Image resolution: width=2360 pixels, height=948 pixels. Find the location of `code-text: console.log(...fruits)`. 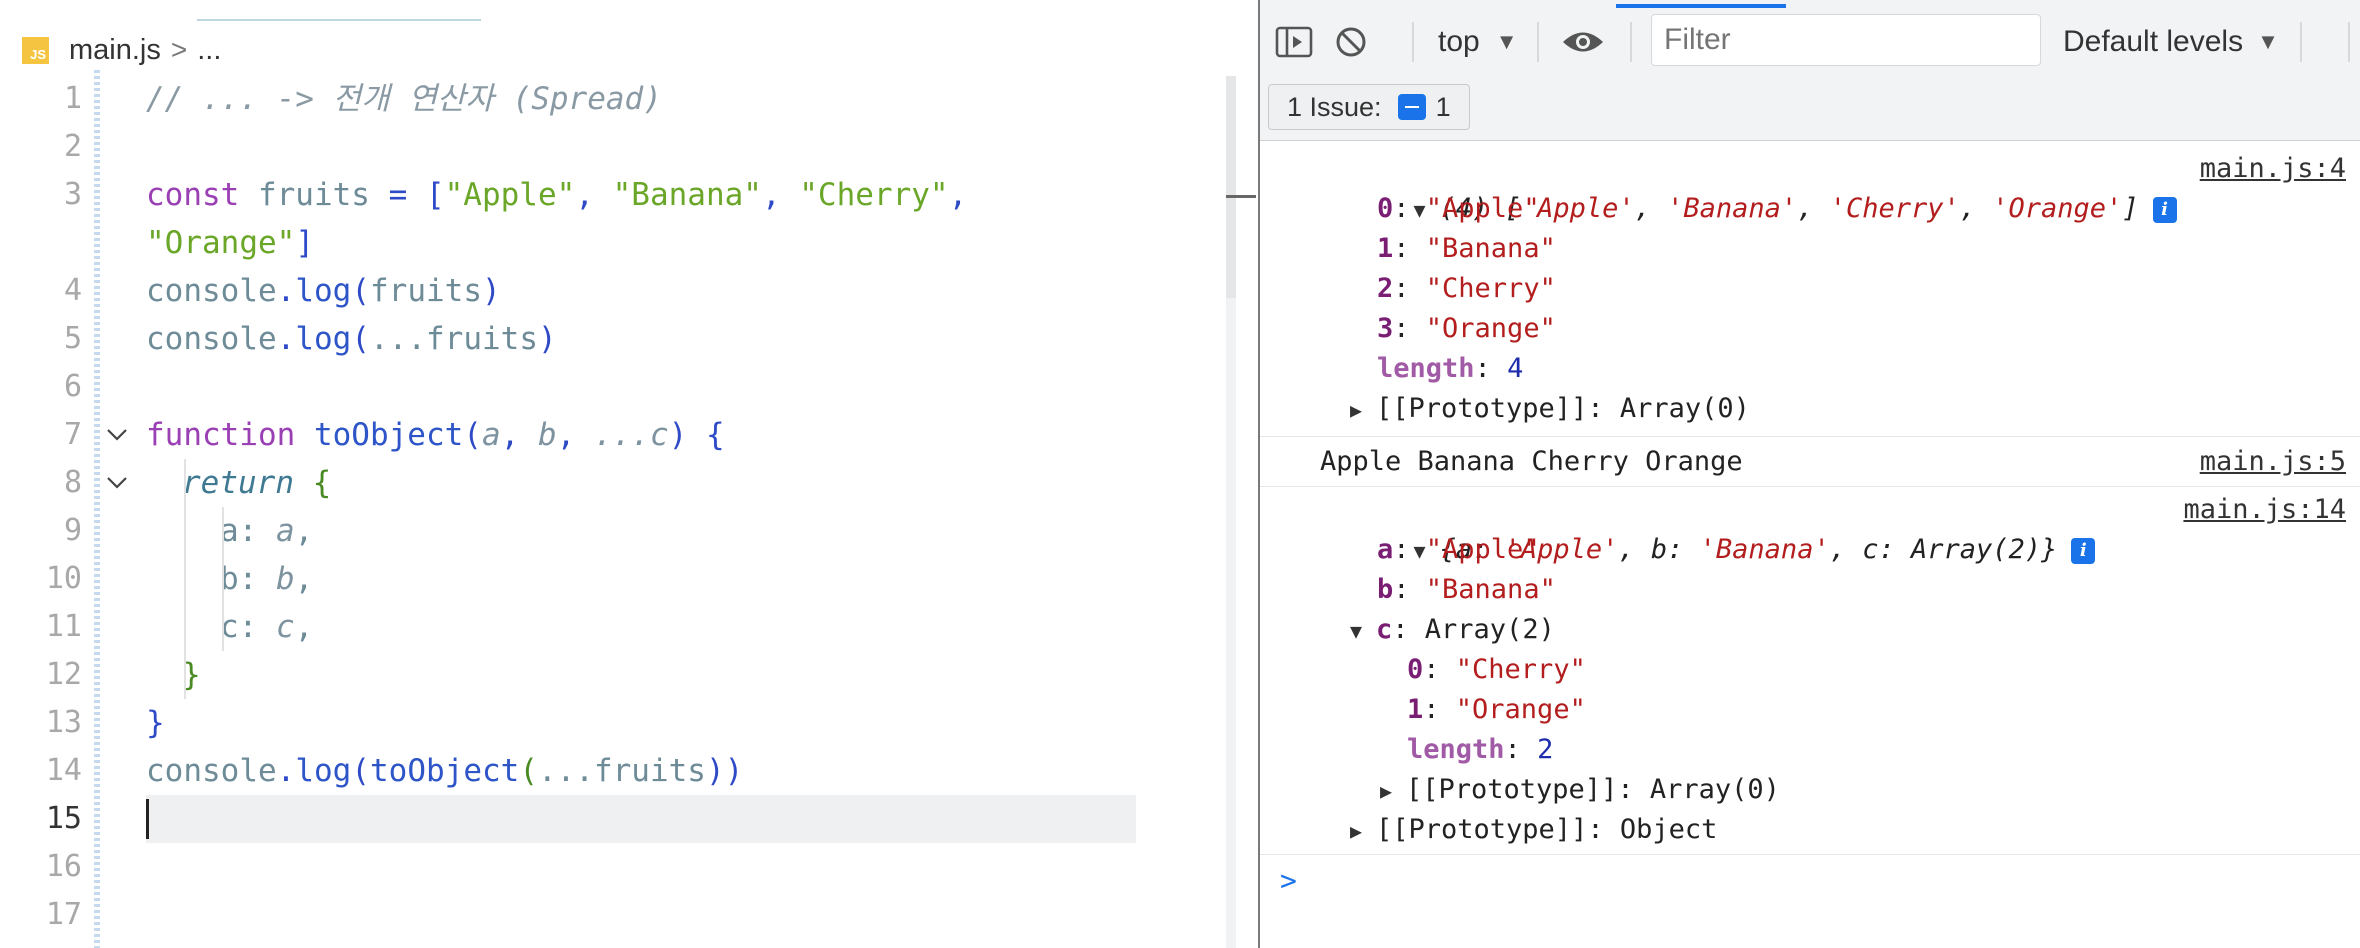

code-text: console.log(...fruits) is located at coordinates (351, 339).